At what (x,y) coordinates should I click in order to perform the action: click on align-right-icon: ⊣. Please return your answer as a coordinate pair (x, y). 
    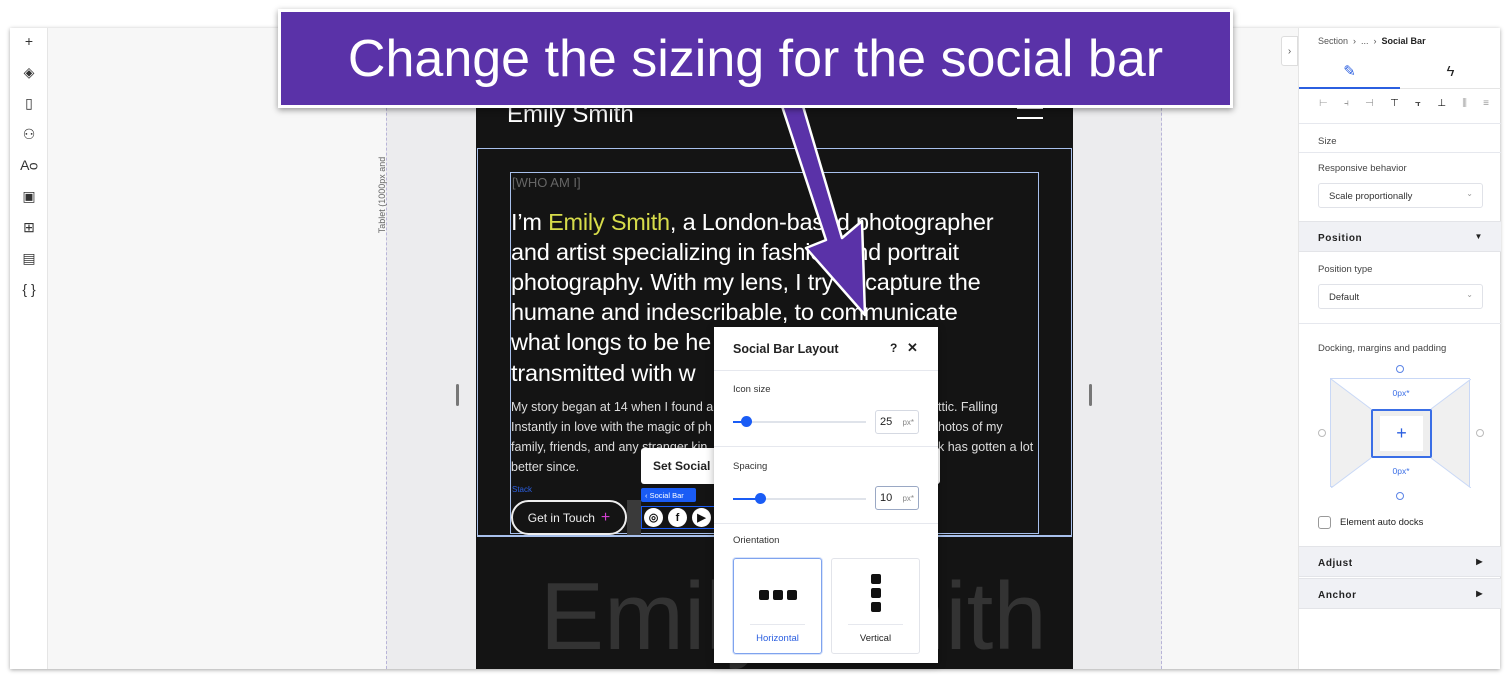
    Looking at the image, I should click on (1369, 103).